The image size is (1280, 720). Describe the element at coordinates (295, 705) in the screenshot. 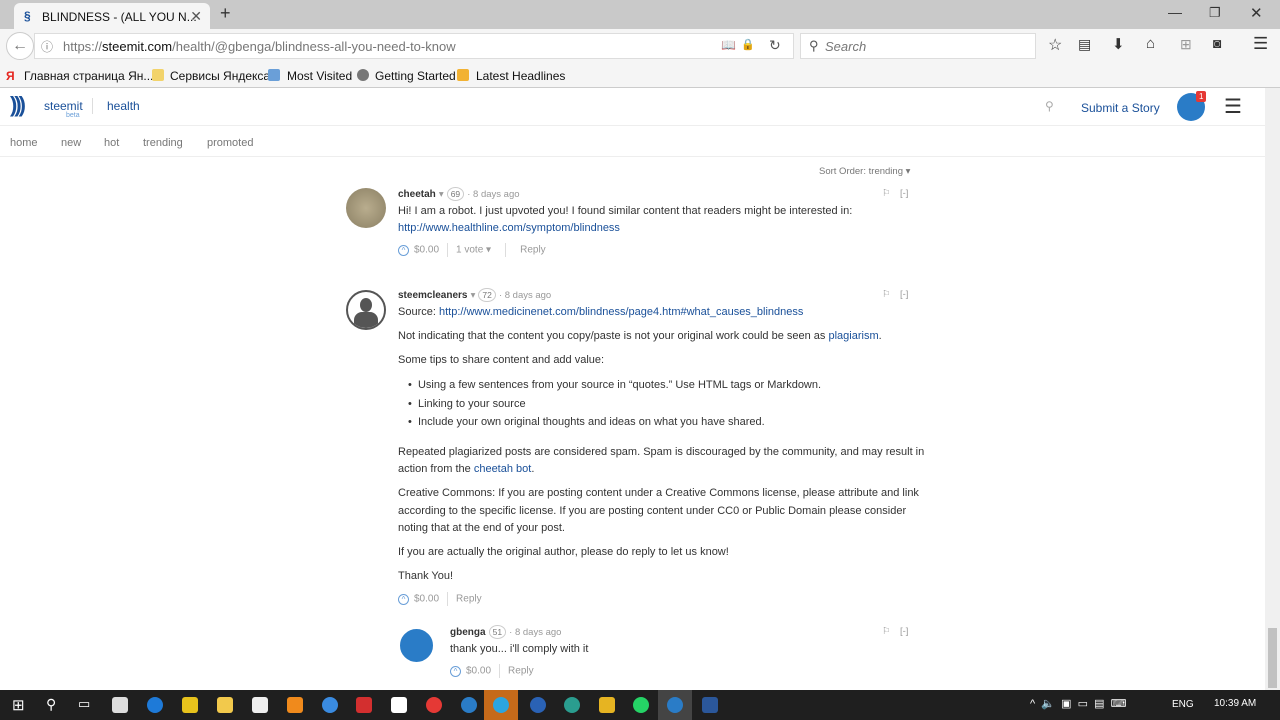

I see `vlc-icon` at that location.